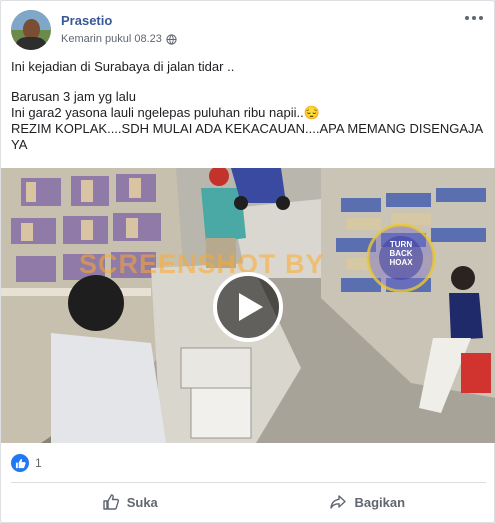 This screenshot has width=495, height=523. I want to click on action-bar: Suka Bagikan, so click(248, 502).